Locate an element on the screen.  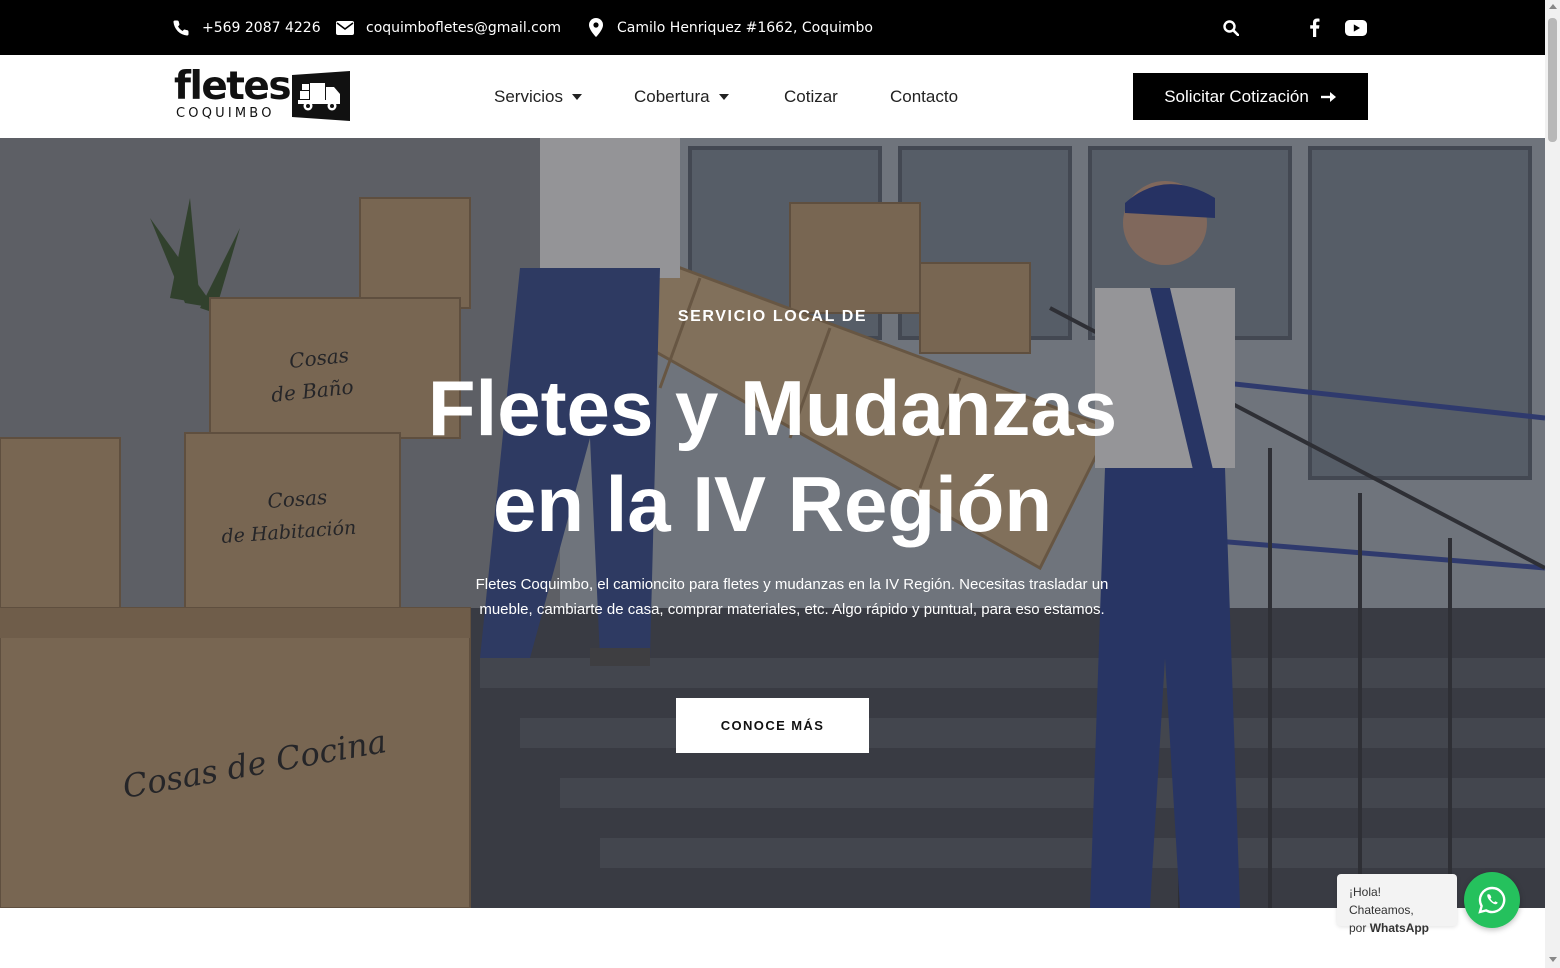
search-button is located at coordinates (1231, 27).